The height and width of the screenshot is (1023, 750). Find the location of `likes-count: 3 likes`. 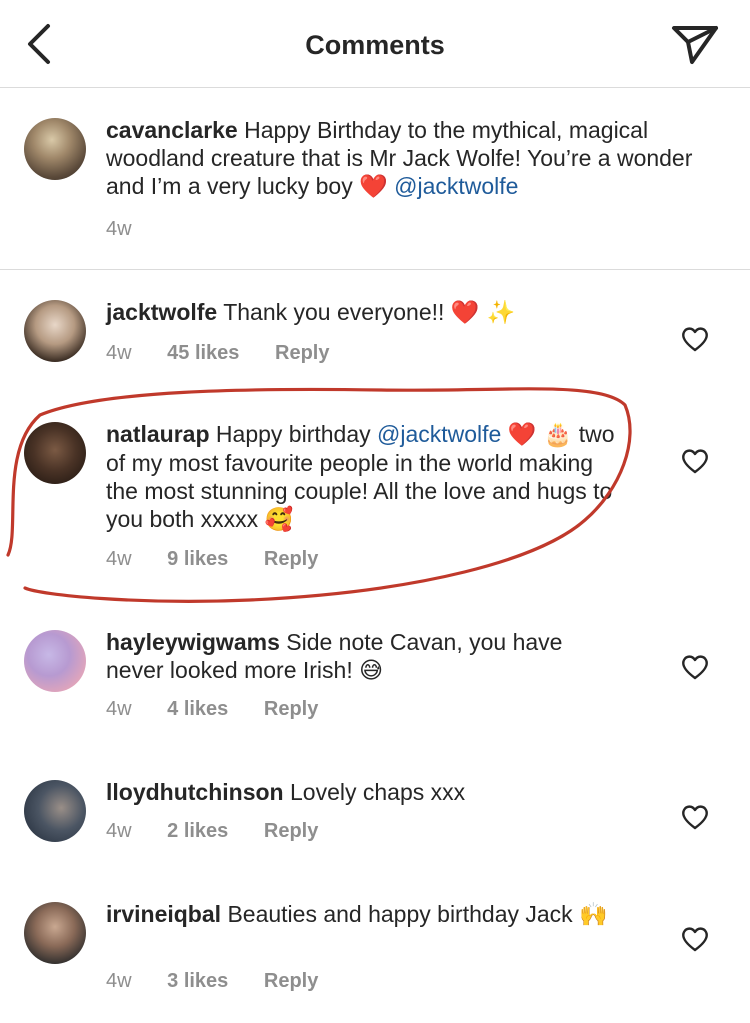

likes-count: 3 likes is located at coordinates (197, 981).